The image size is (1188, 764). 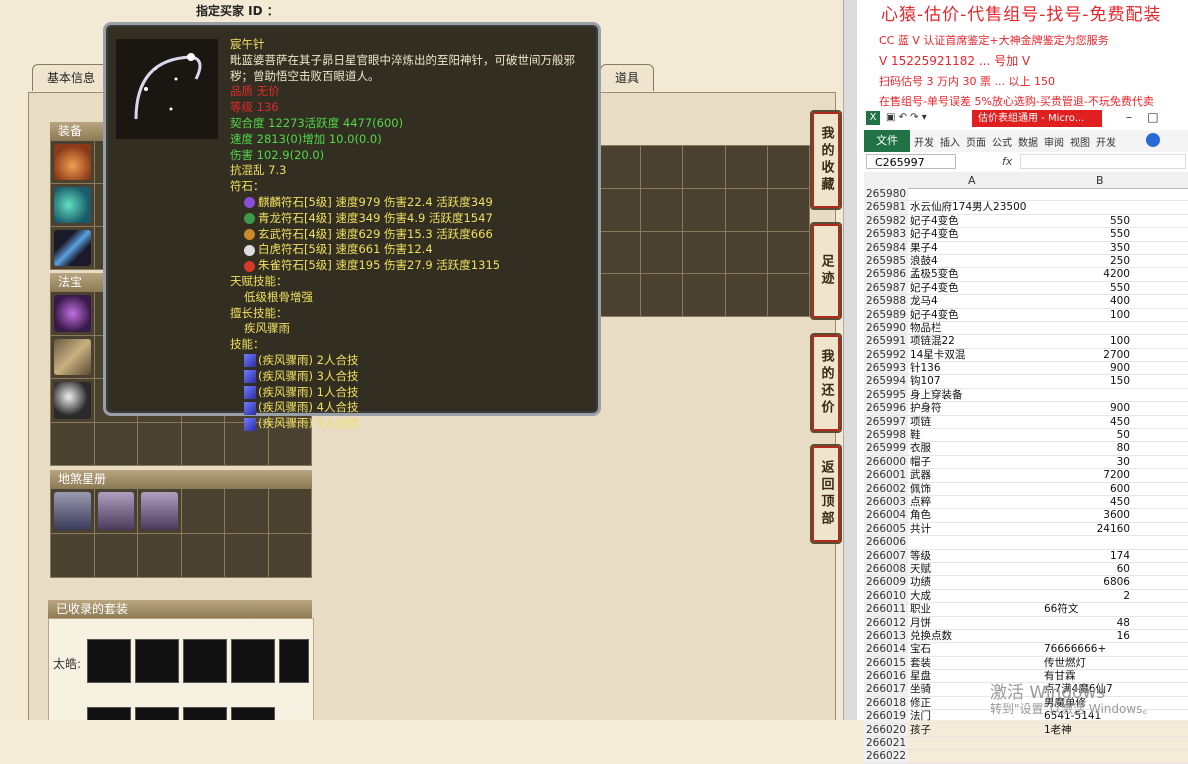 What do you see at coordinates (886, 716) in the screenshot?
I see `row-number: 266019` at bounding box center [886, 716].